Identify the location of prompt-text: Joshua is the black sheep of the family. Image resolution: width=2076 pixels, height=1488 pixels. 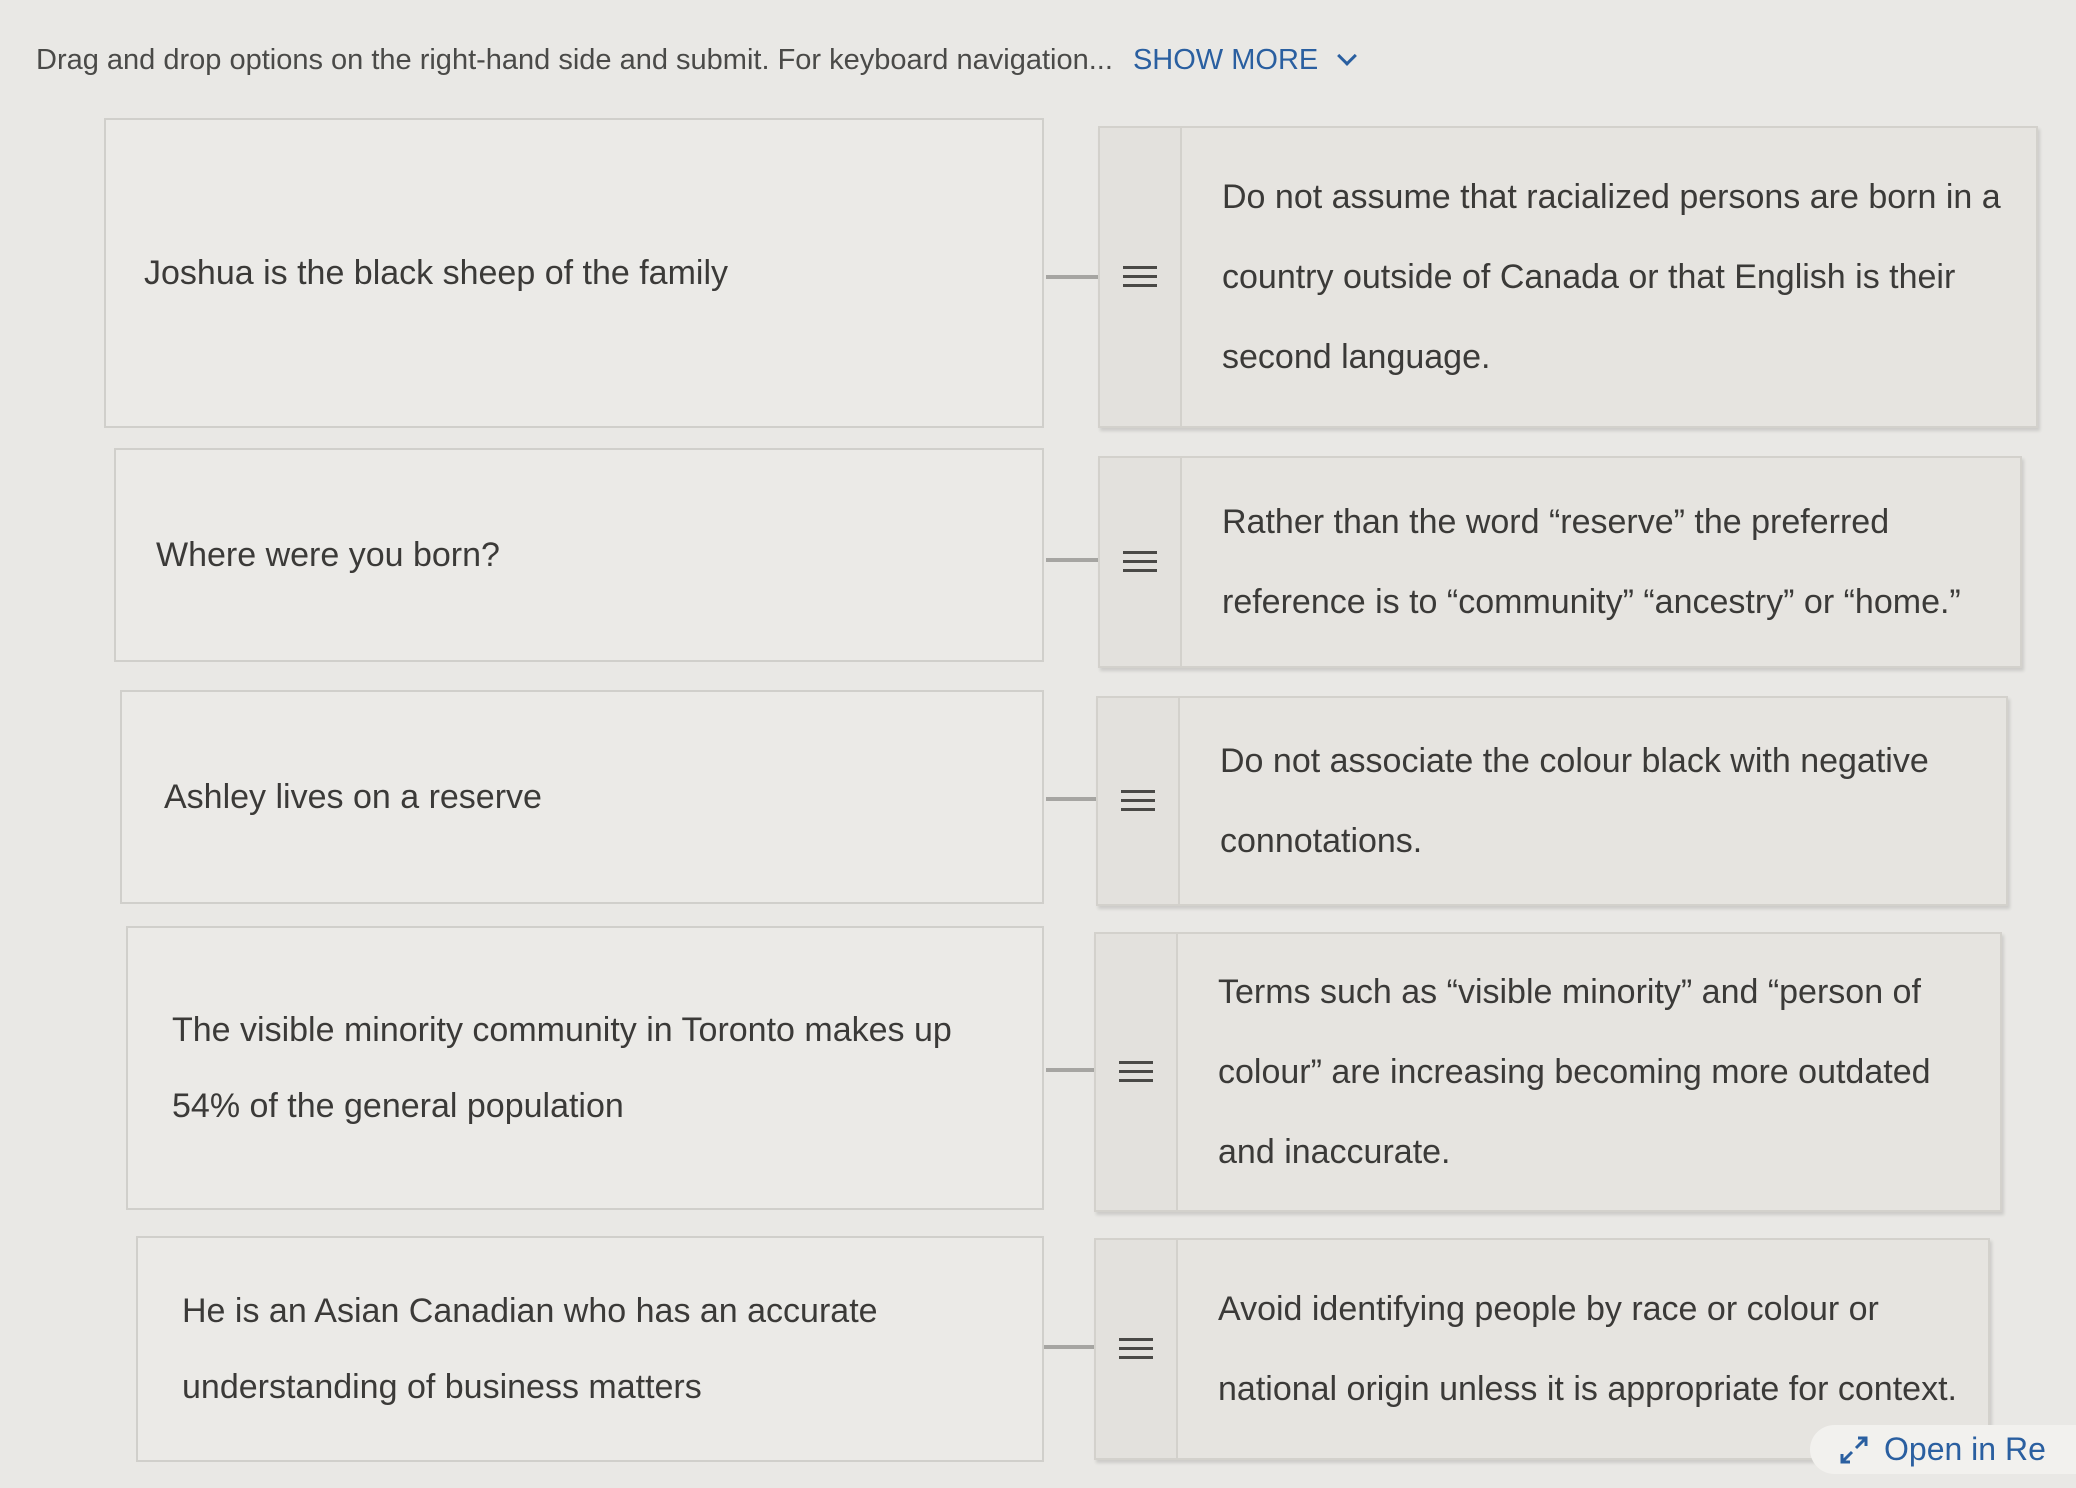
(436, 273).